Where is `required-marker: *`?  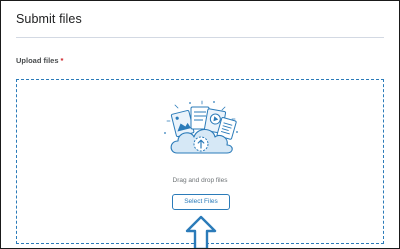
required-marker: * is located at coordinates (62, 60).